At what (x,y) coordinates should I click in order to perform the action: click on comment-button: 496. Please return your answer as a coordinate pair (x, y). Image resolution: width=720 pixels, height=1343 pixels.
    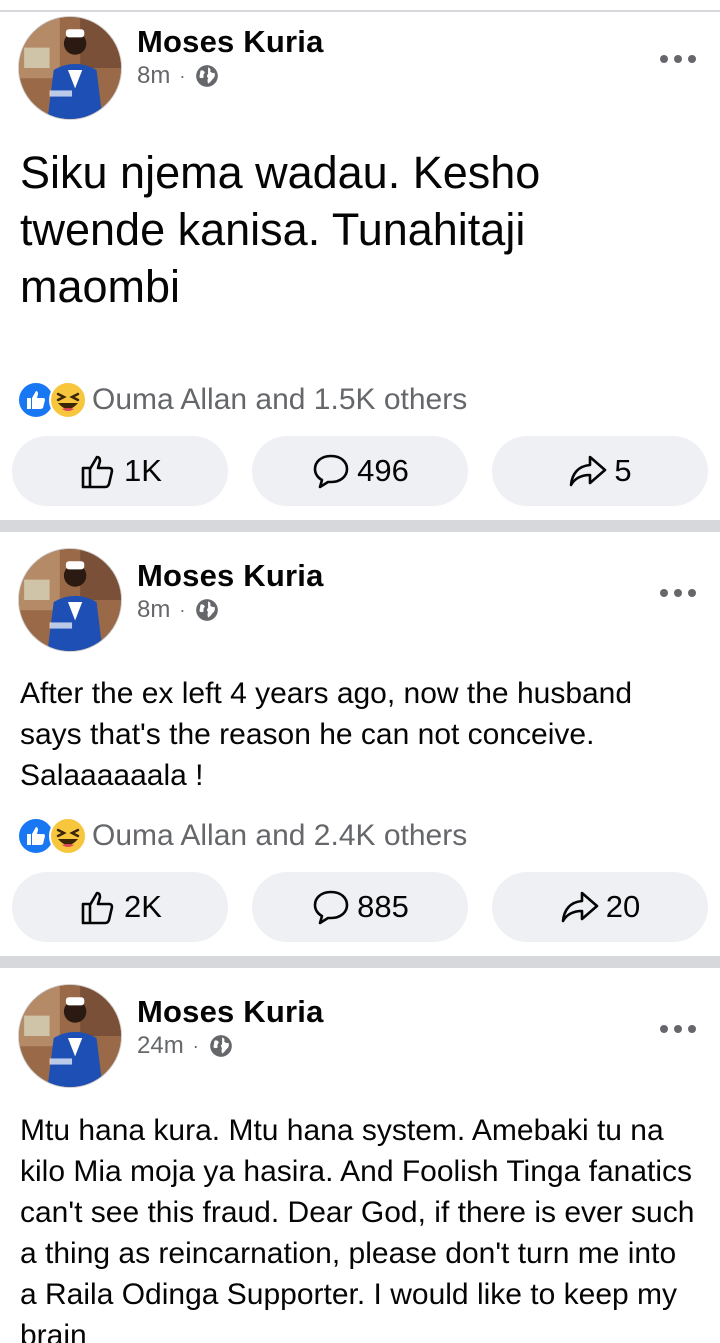
    Looking at the image, I should click on (360, 471).